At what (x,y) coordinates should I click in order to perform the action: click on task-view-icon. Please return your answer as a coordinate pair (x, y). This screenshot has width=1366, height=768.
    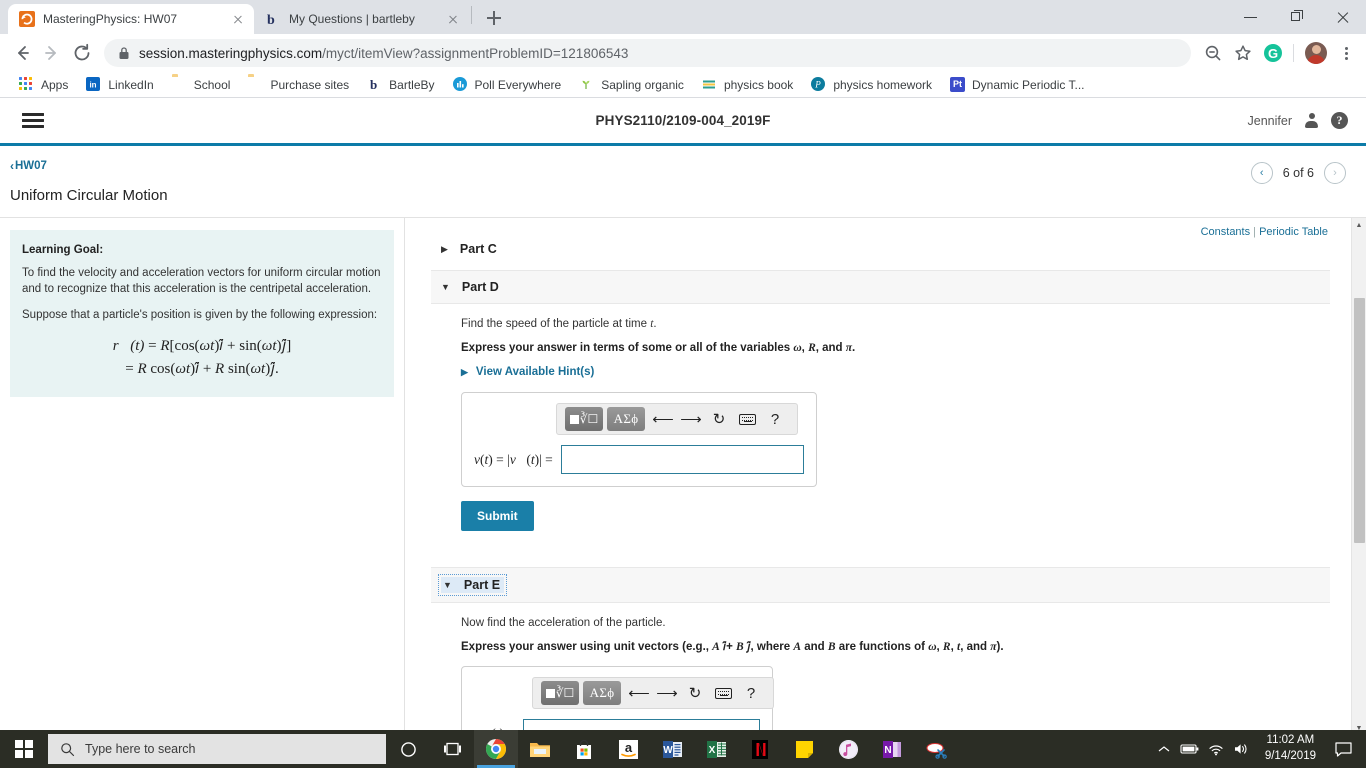
    Looking at the image, I should click on (452, 749).